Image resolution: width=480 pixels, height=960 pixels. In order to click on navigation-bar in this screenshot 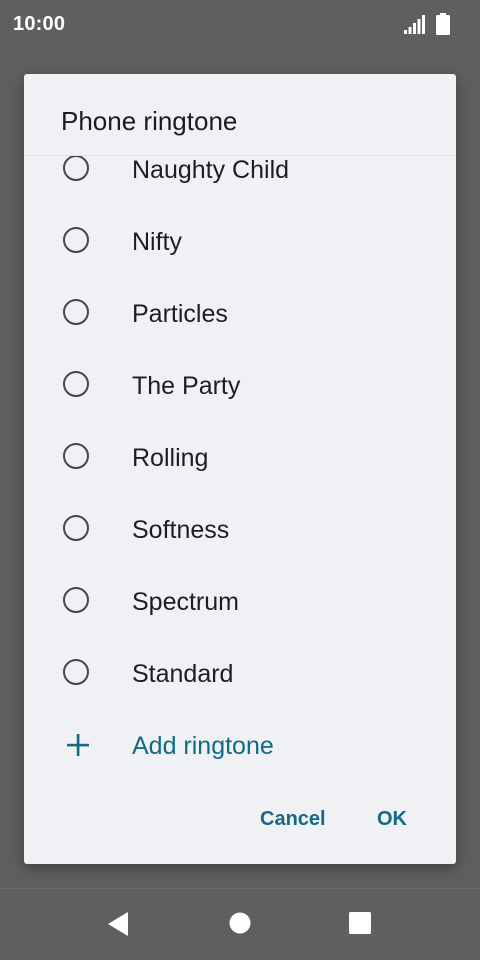, I will do `click(240, 924)`.